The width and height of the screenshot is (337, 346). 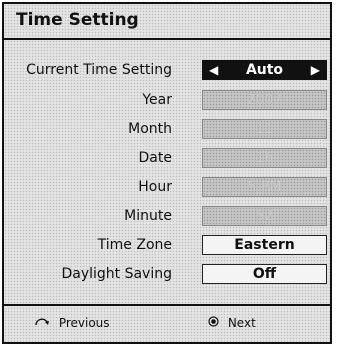 What do you see at coordinates (134, 245) in the screenshot?
I see `label-time-zone: Time Zone` at bounding box center [134, 245].